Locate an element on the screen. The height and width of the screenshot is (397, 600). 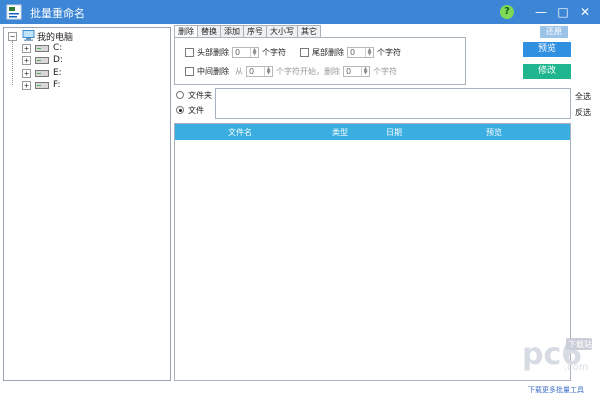
preview-button: 预览 is located at coordinates (547, 49).